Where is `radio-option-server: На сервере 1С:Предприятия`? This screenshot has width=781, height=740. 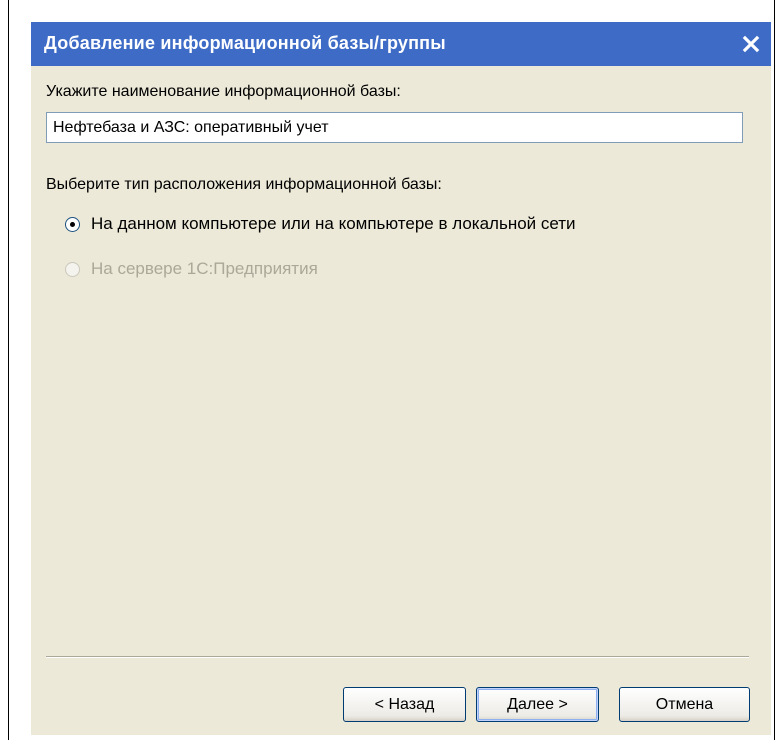 radio-option-server: На сервере 1С:Предприятия is located at coordinates (191, 269).